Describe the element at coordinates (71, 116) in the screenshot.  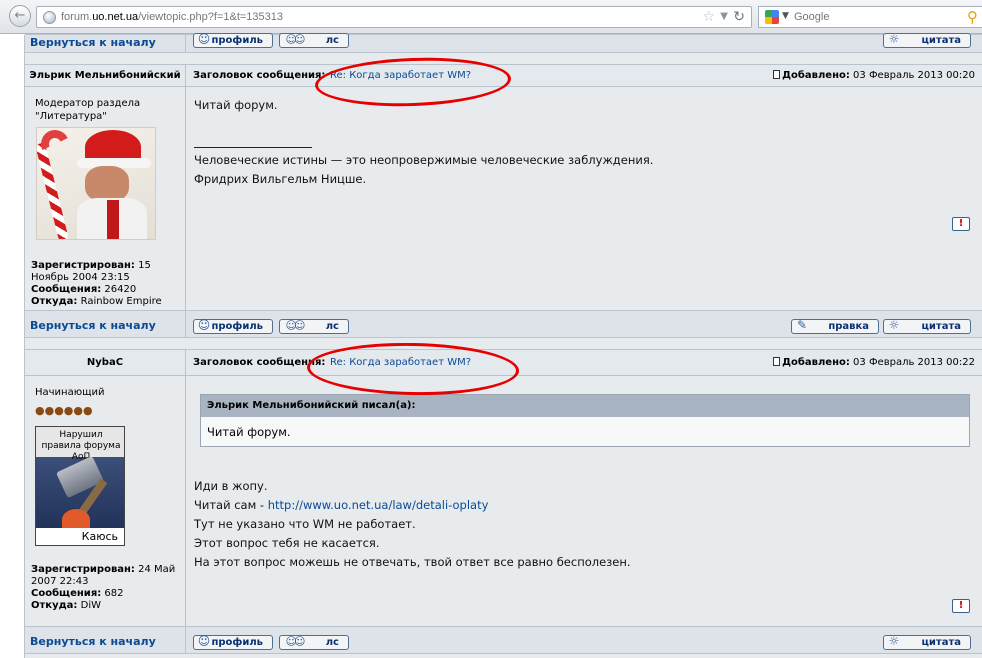
I see `rank-line: "Литература"` at that location.